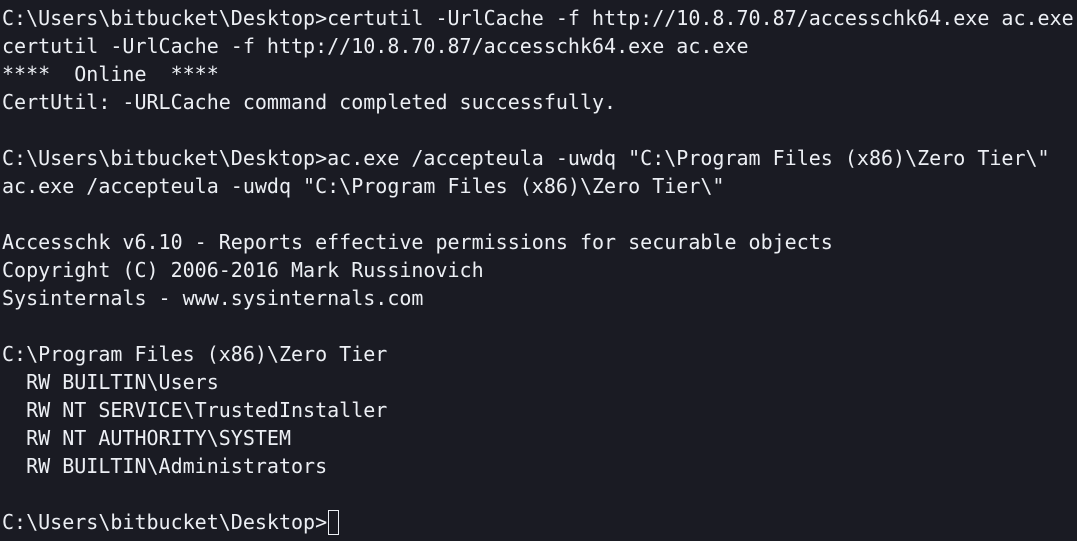  I want to click on output-line: Copyright (C) 2006-2016 Mark Russinovich, so click(243, 270).